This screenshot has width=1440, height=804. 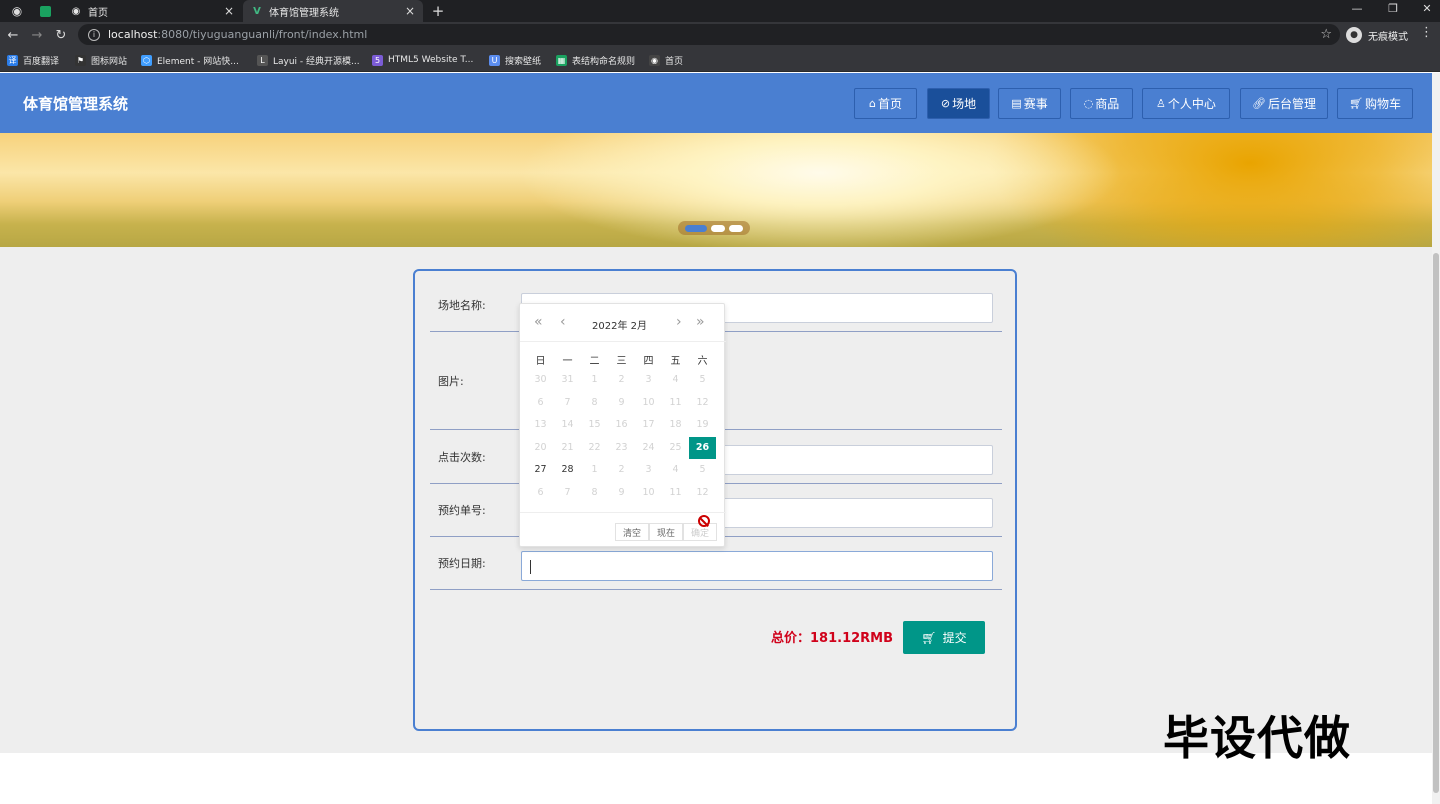 What do you see at coordinates (1161, 103) in the screenshot?
I see `user-icon: ♙` at bounding box center [1161, 103].